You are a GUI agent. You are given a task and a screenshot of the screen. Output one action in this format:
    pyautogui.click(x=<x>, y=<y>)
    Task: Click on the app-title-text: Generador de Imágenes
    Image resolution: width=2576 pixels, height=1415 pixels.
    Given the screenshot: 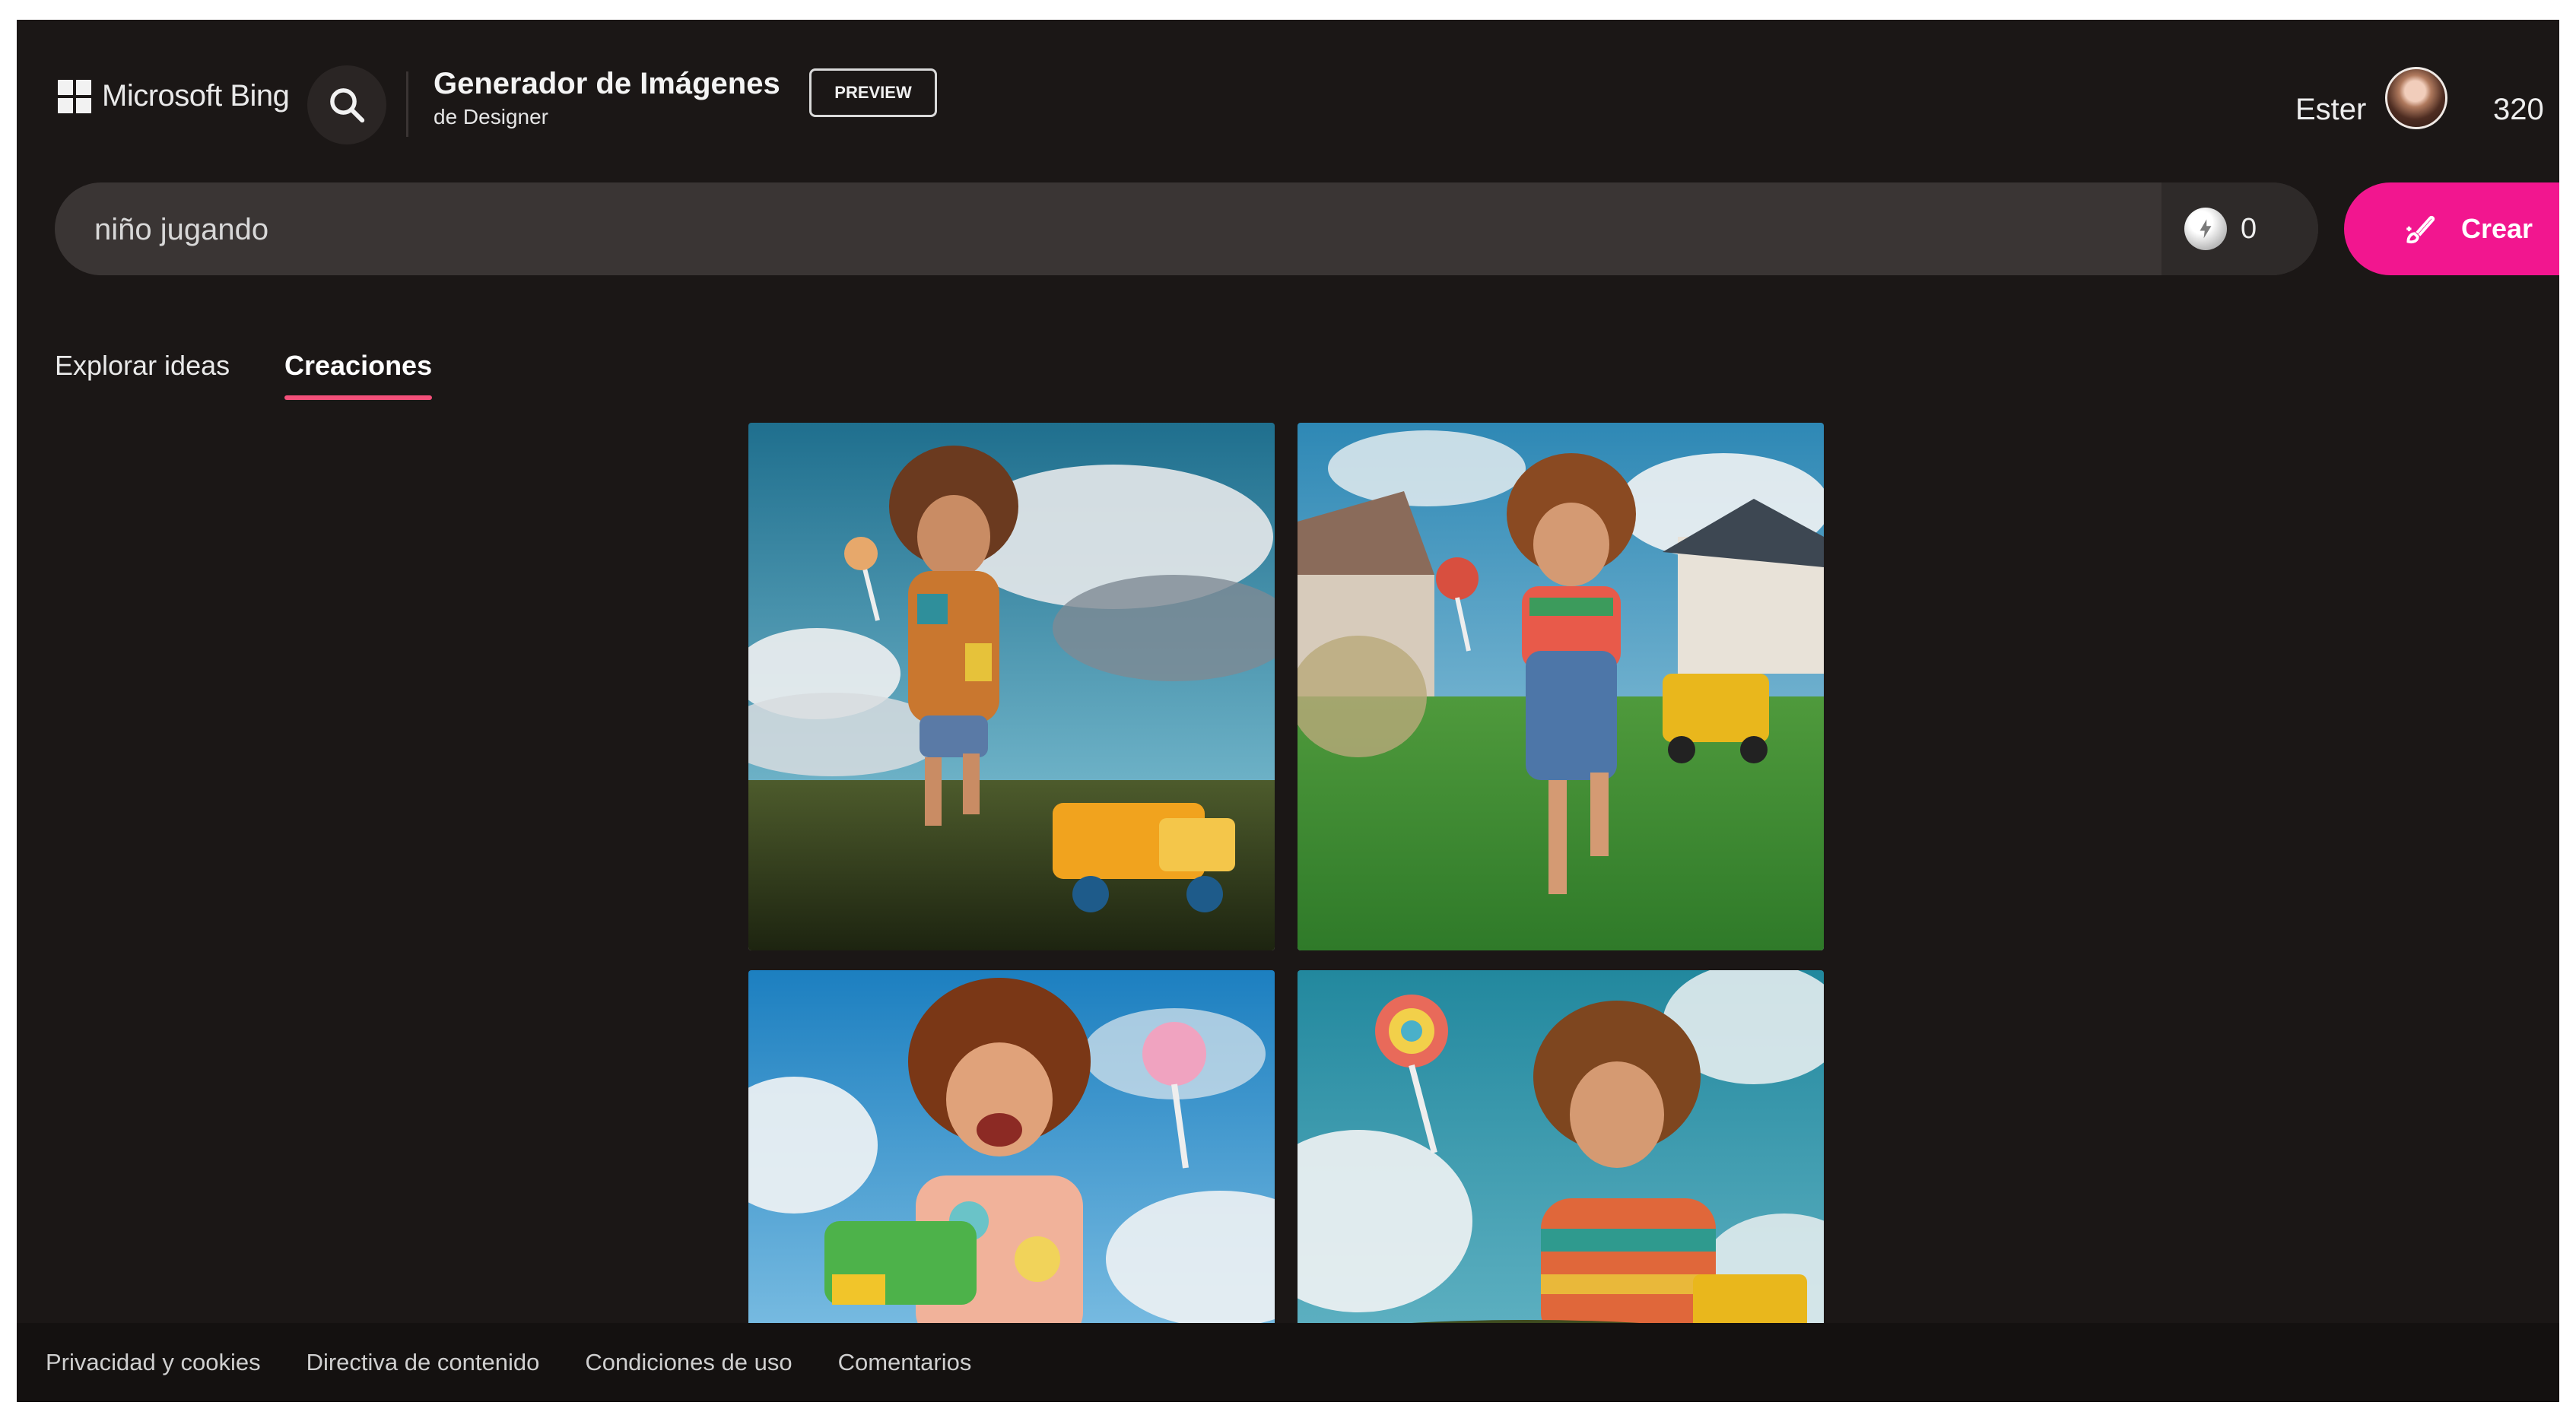 What is the action you would take?
    pyautogui.click(x=607, y=83)
    